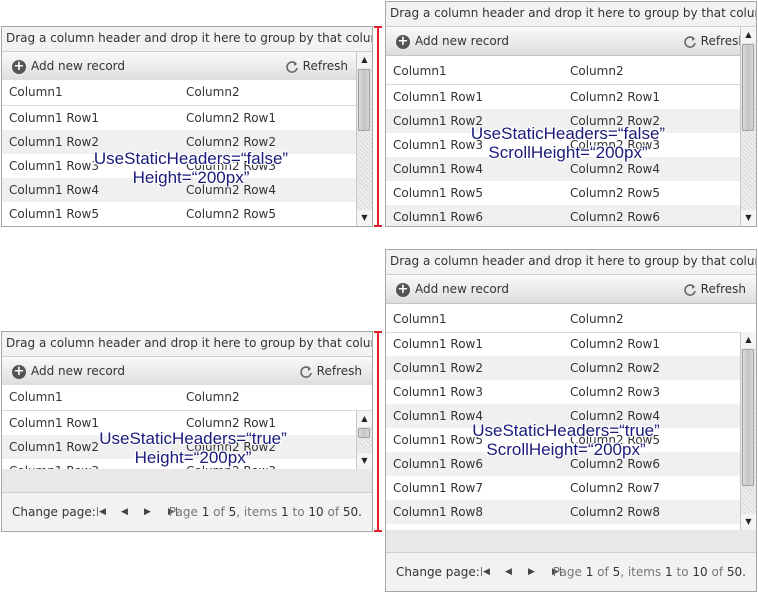  Describe the element at coordinates (403, 41) in the screenshot. I see `plus-icon: +` at that location.